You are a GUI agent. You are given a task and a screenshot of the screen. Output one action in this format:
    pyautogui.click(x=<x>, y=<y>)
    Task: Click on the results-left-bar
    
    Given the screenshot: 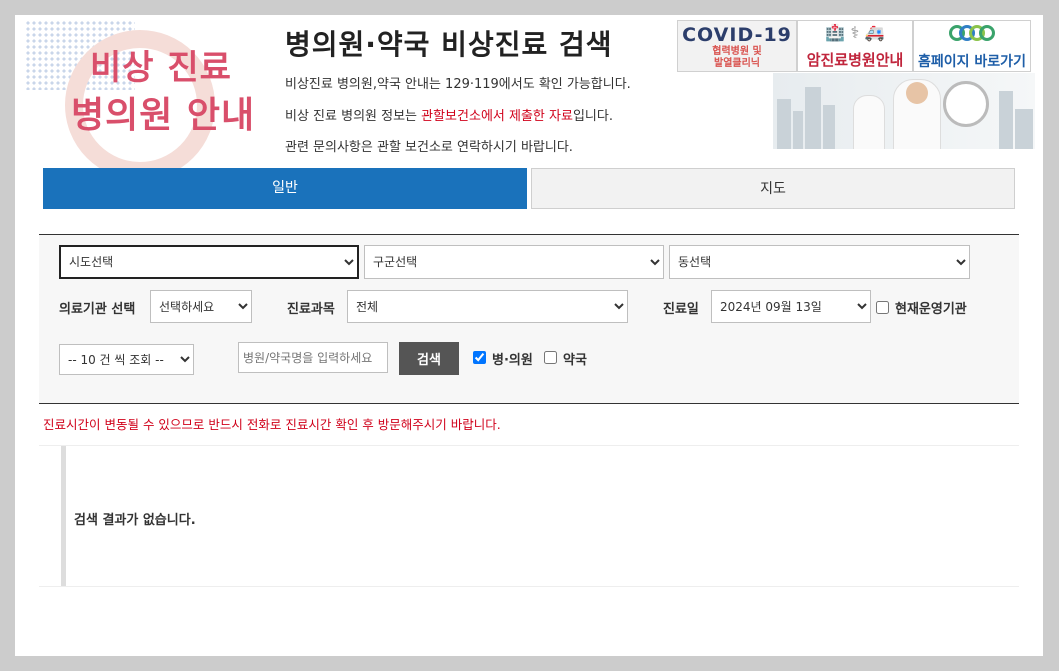 What is the action you would take?
    pyautogui.click(x=63, y=516)
    